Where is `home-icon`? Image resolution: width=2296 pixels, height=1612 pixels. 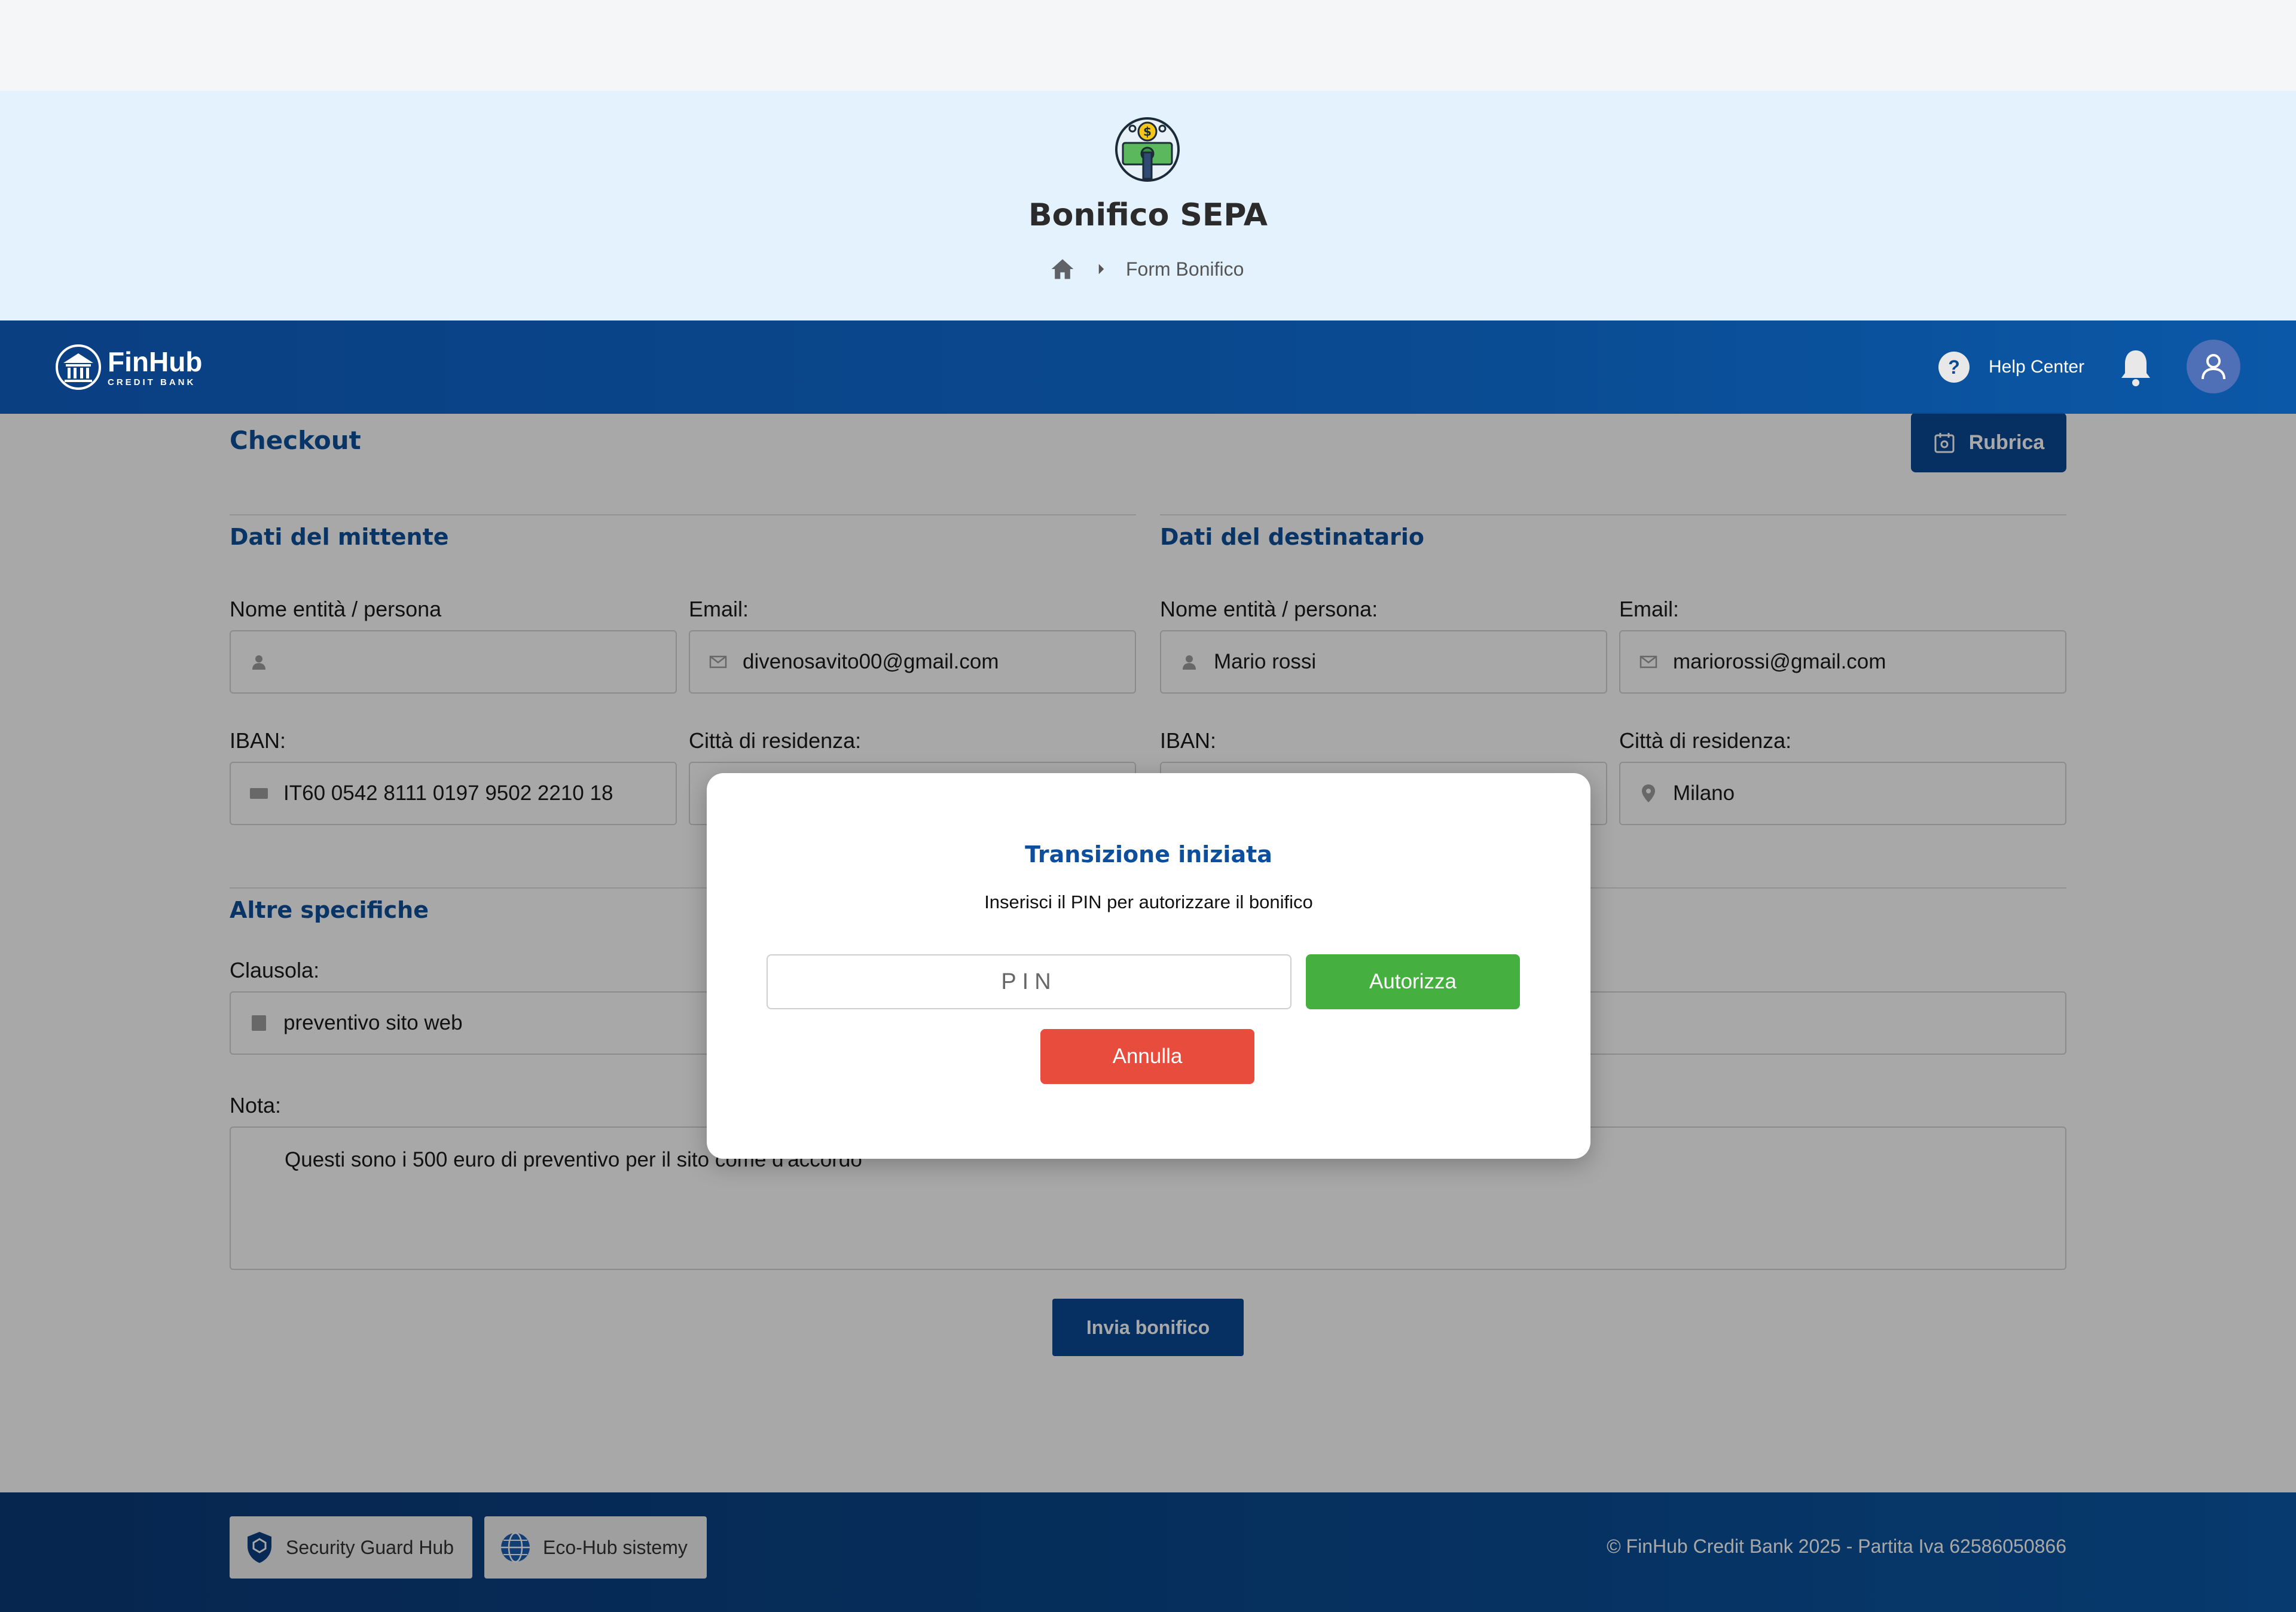
home-icon is located at coordinates (1062, 269).